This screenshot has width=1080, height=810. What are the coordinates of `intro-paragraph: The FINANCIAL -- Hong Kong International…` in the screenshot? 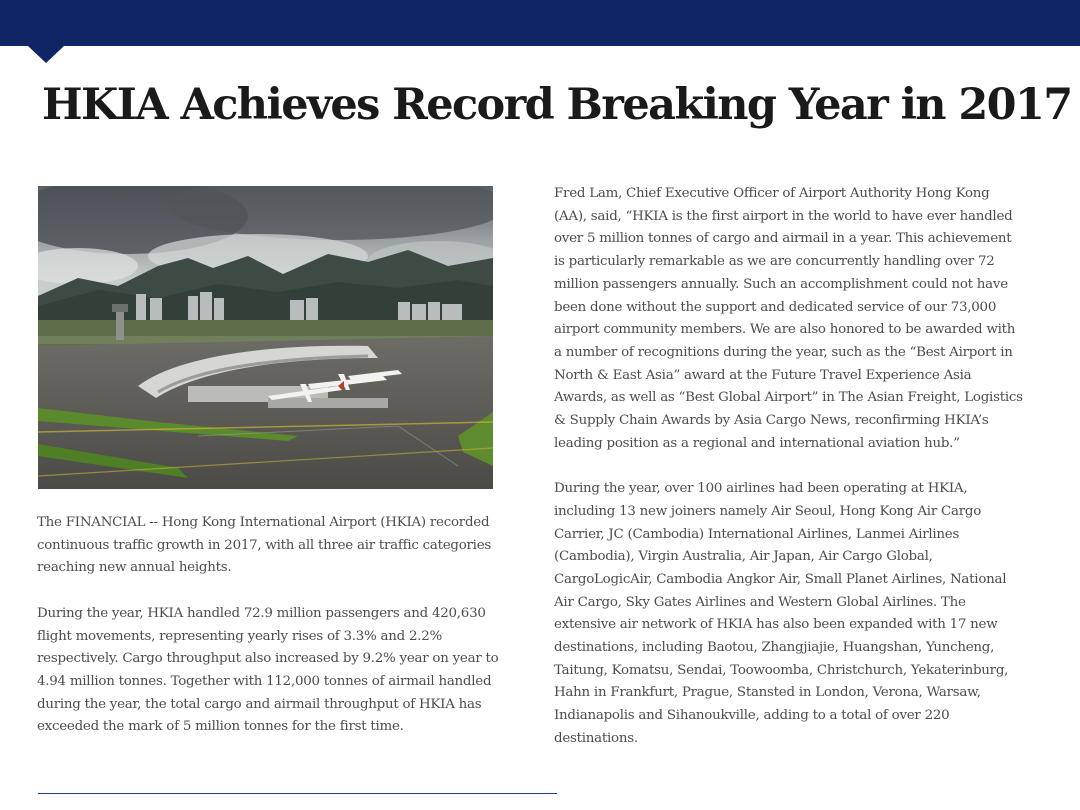 It's located at (264, 545).